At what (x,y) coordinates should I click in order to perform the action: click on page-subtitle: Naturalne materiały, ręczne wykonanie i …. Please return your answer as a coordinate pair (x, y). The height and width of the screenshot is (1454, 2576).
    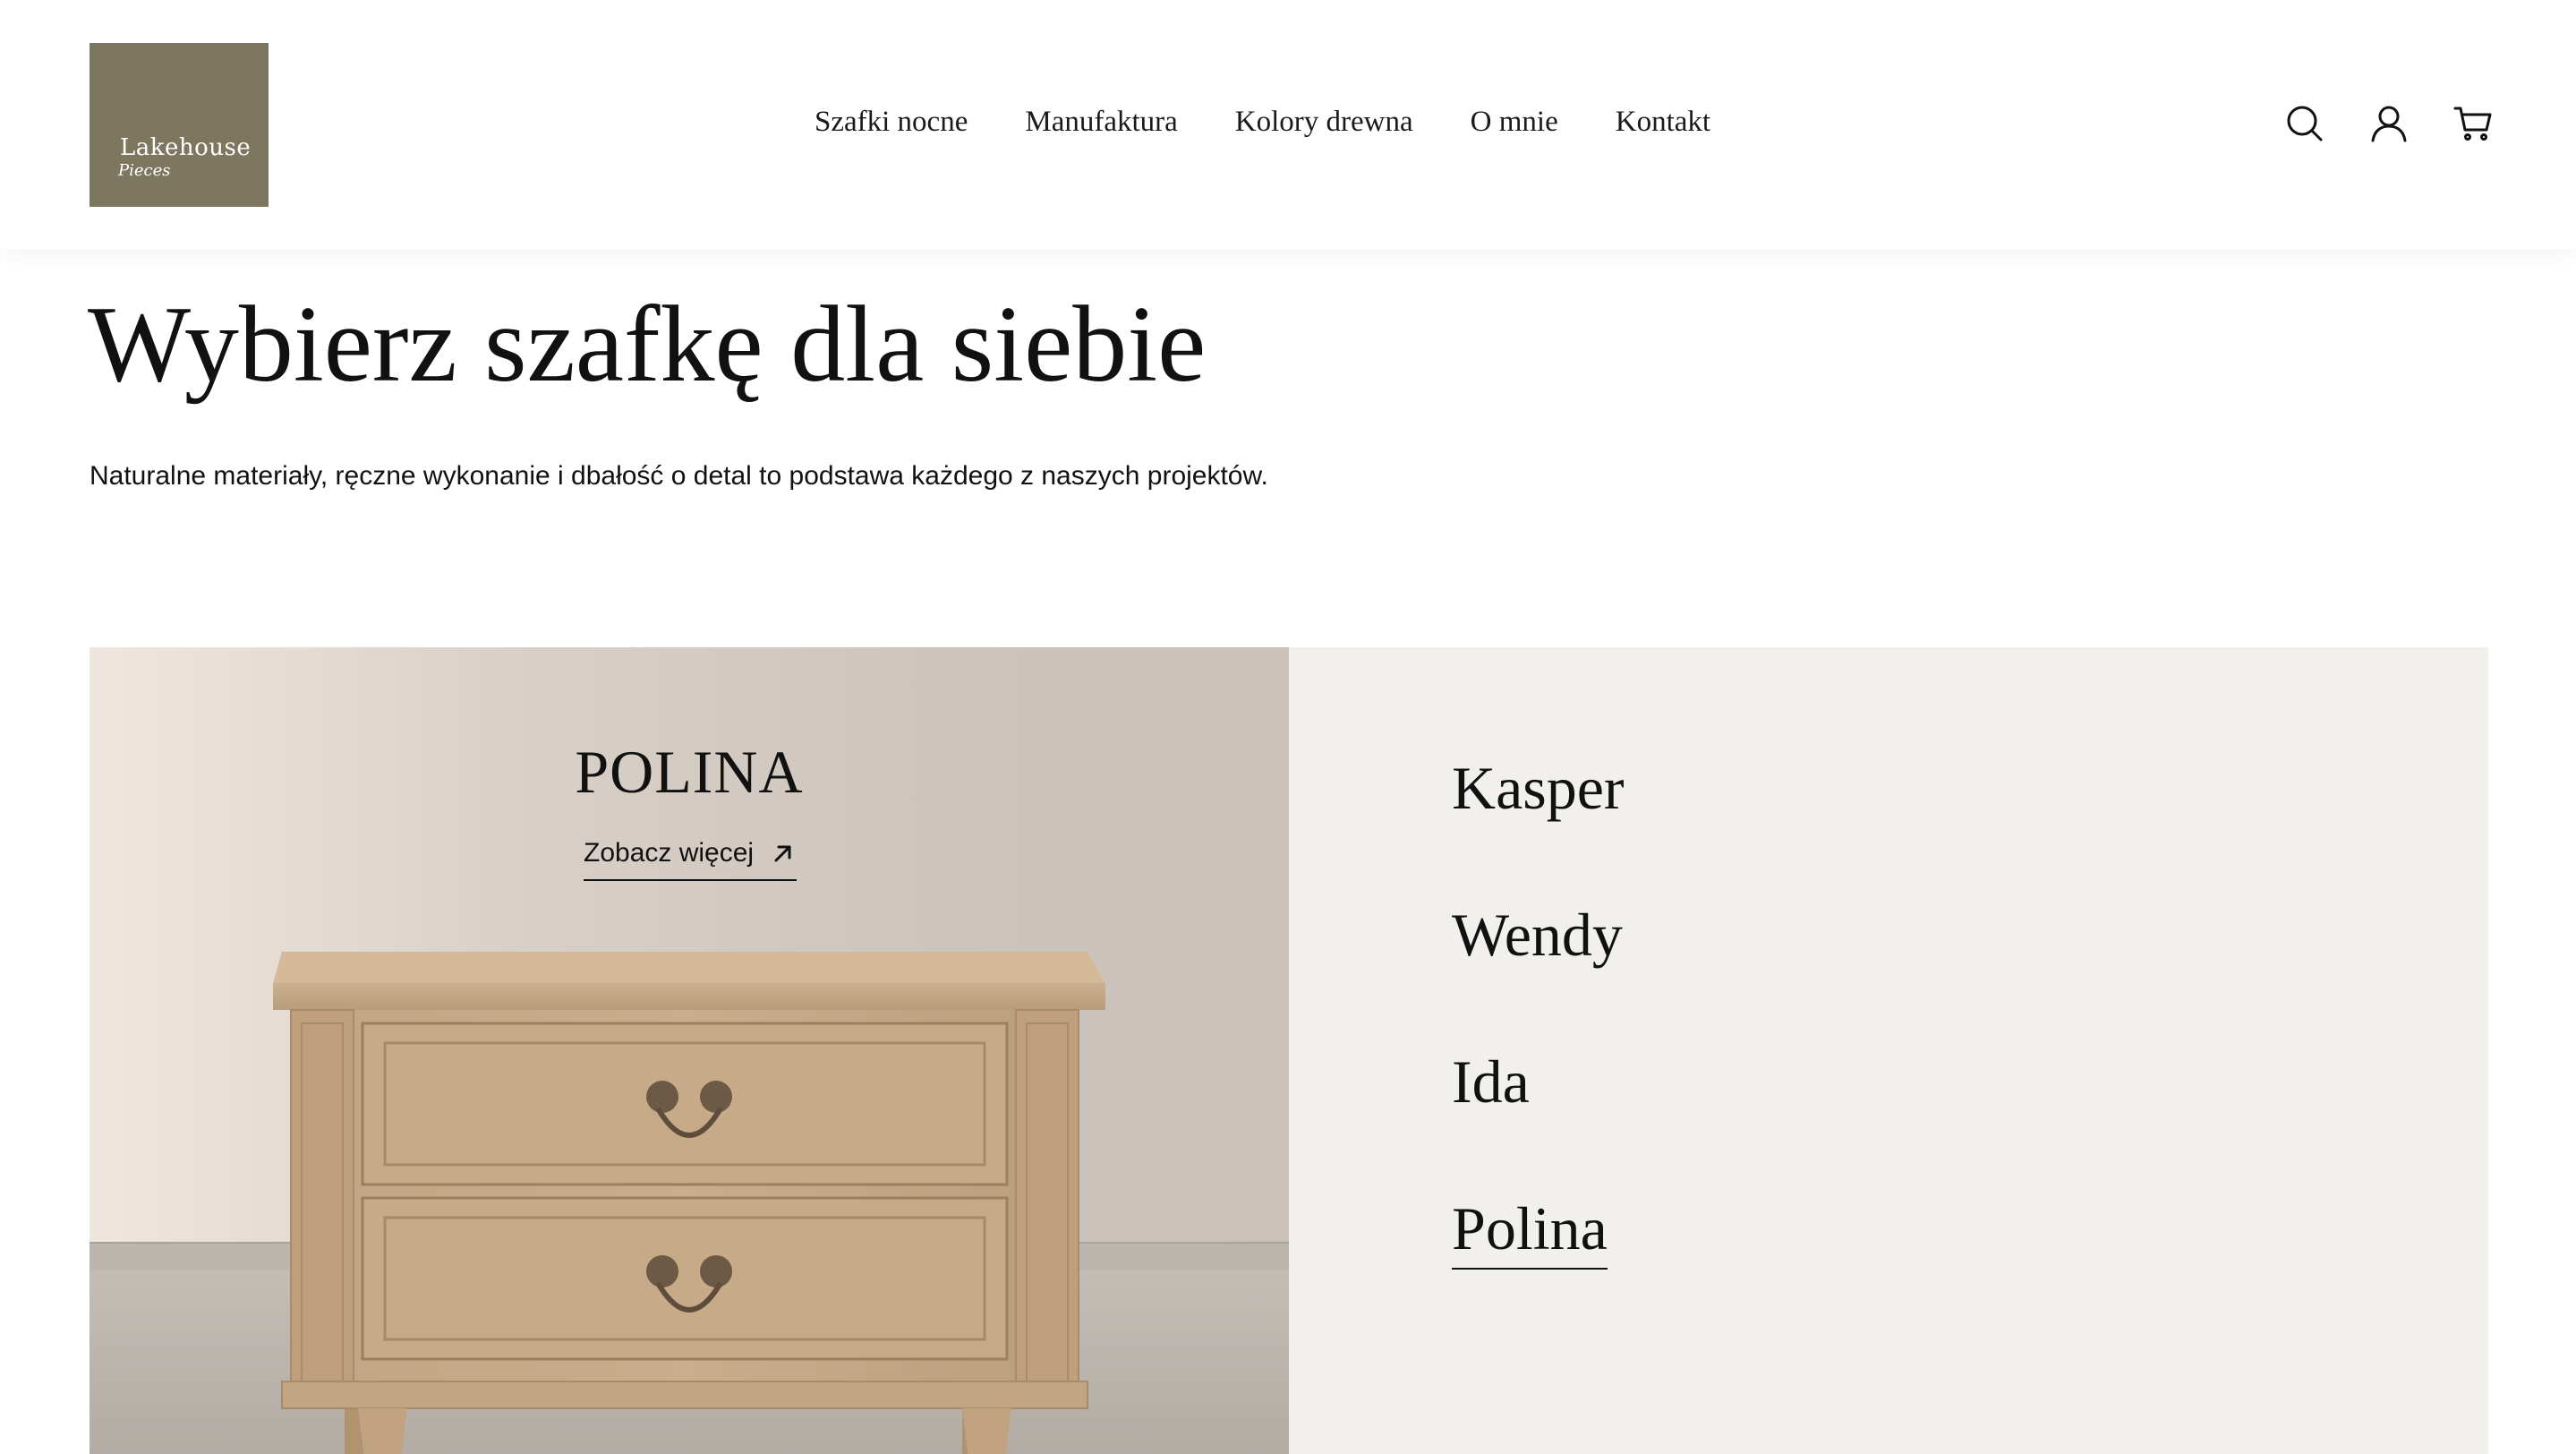
    Looking at the image, I should click on (679, 476).